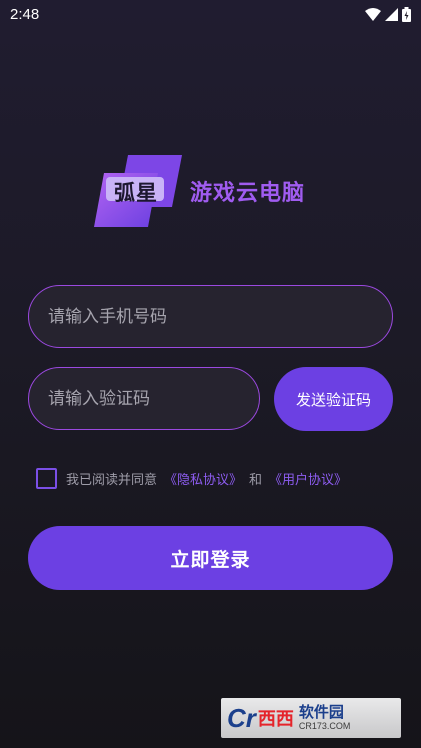  I want to click on agree-checkbox, so click(46, 478).